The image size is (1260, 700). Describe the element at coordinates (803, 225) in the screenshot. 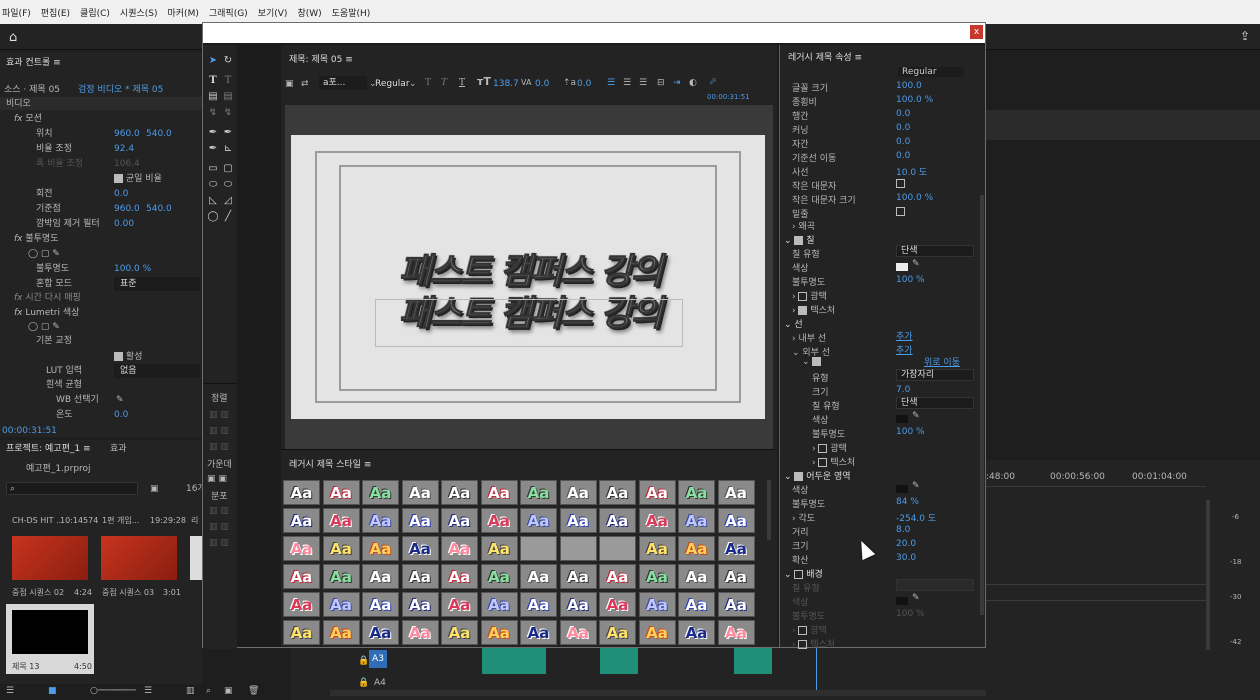

I see `distort-section: › 왜곡` at that location.